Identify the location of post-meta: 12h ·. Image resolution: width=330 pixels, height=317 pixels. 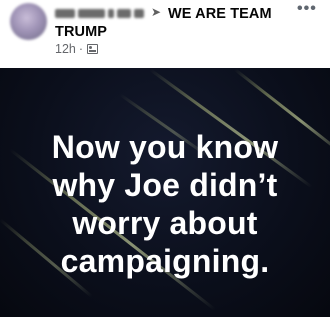
(77, 49).